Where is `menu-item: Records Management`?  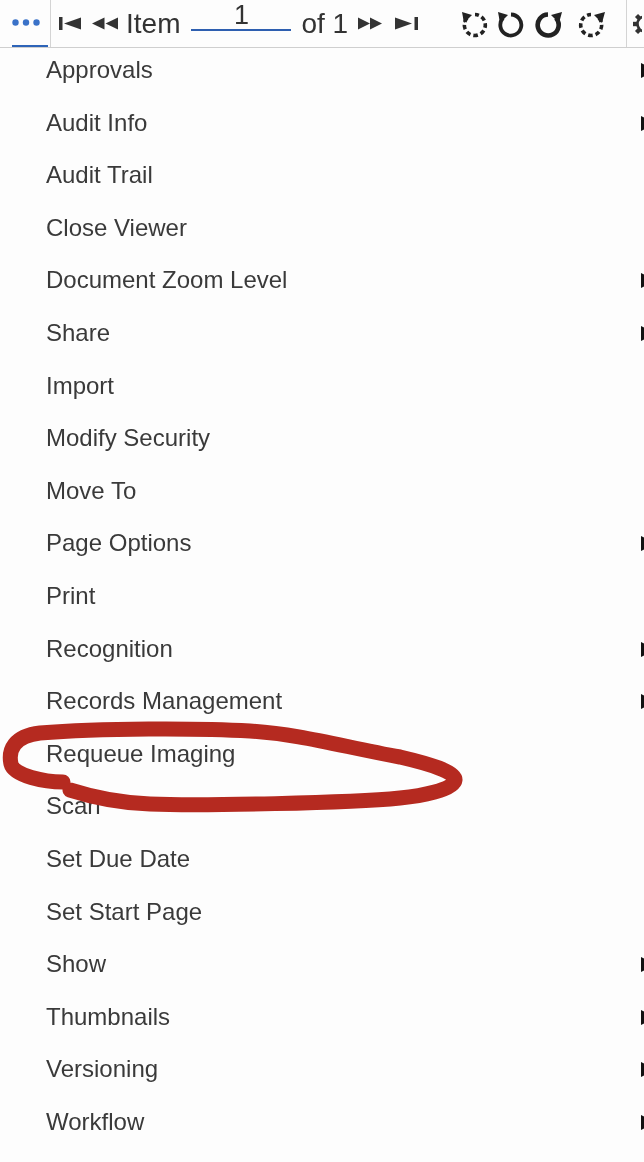 menu-item: Records Management is located at coordinates (322, 705).